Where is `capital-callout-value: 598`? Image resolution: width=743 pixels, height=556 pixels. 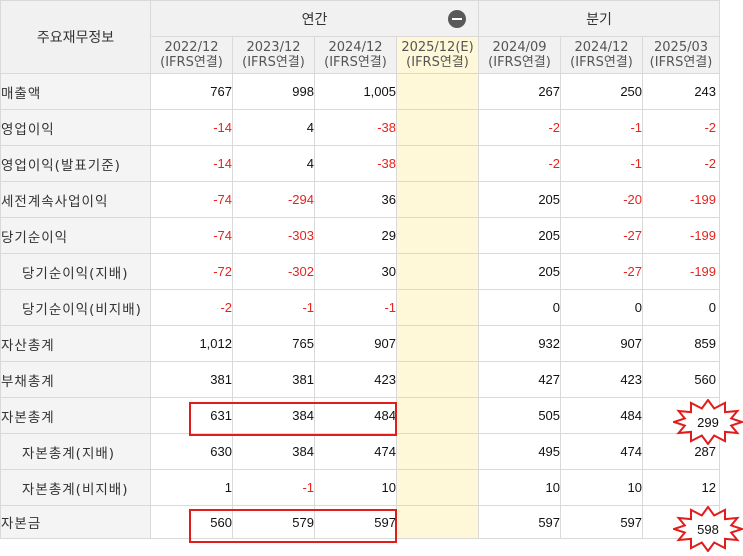
capital-callout-value: 598 is located at coordinates (708, 529).